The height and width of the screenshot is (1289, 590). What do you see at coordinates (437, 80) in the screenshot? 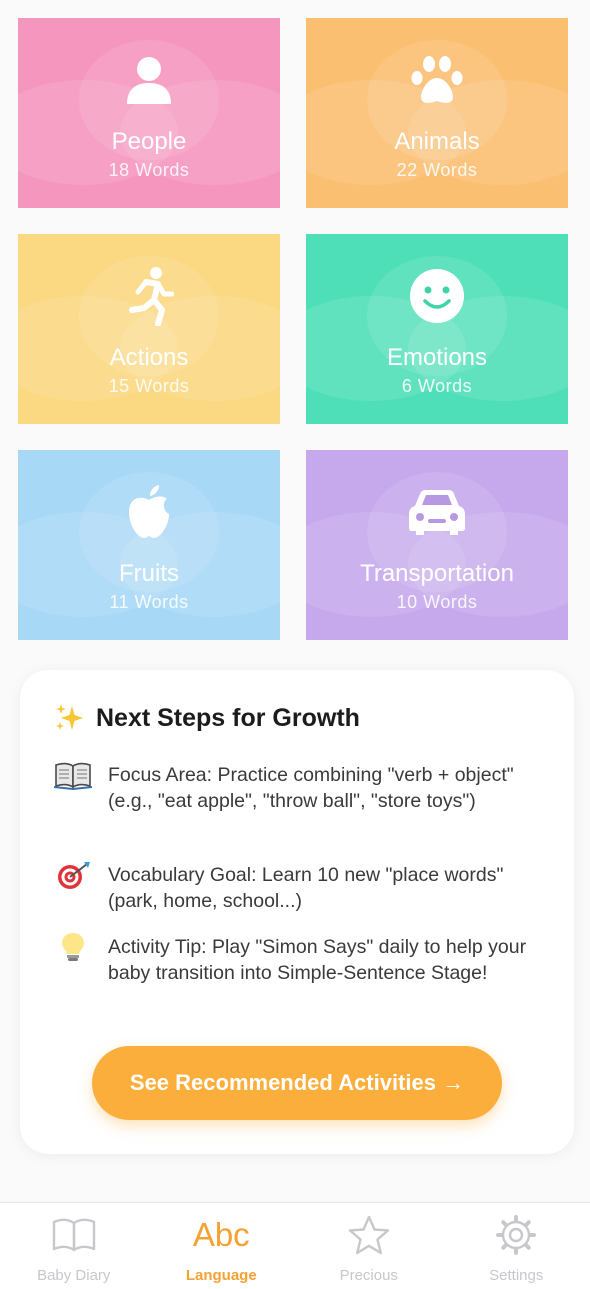
I see `paw-icon` at bounding box center [437, 80].